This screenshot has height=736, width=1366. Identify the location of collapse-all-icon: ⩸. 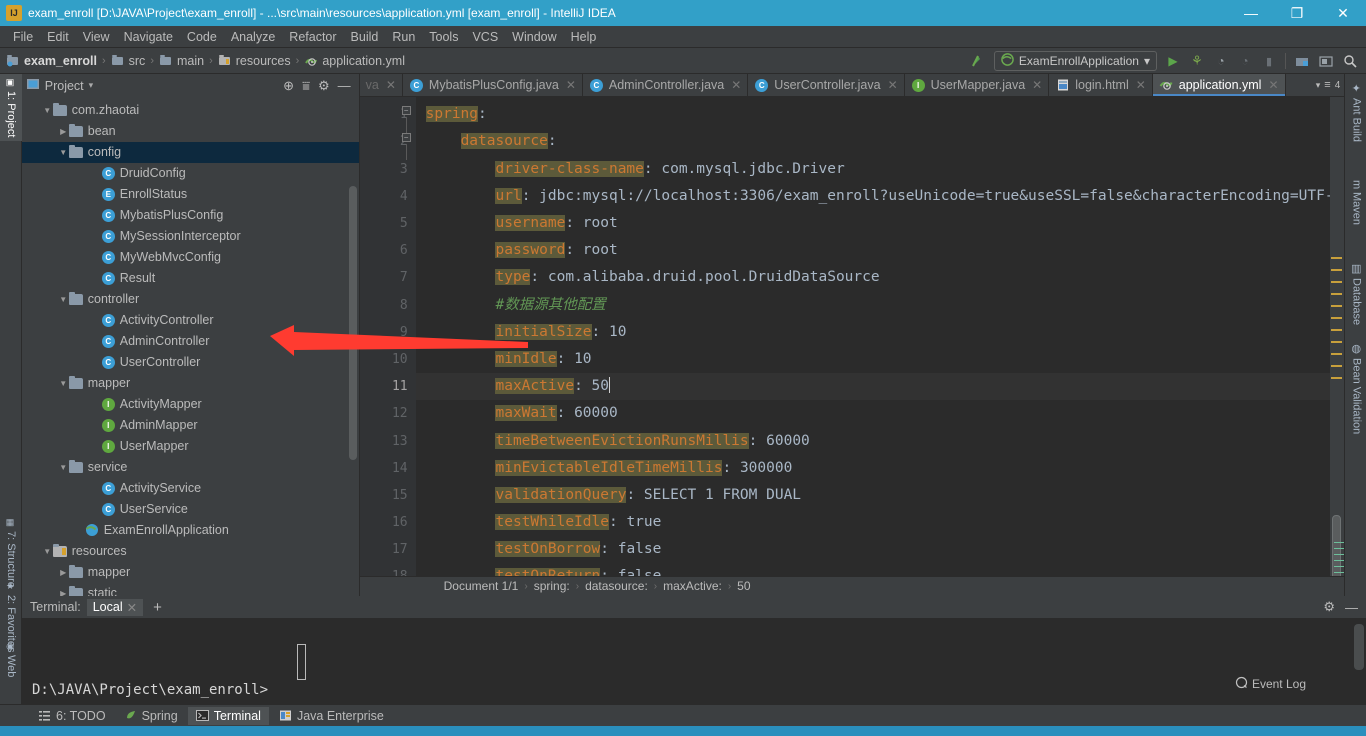
(306, 86).